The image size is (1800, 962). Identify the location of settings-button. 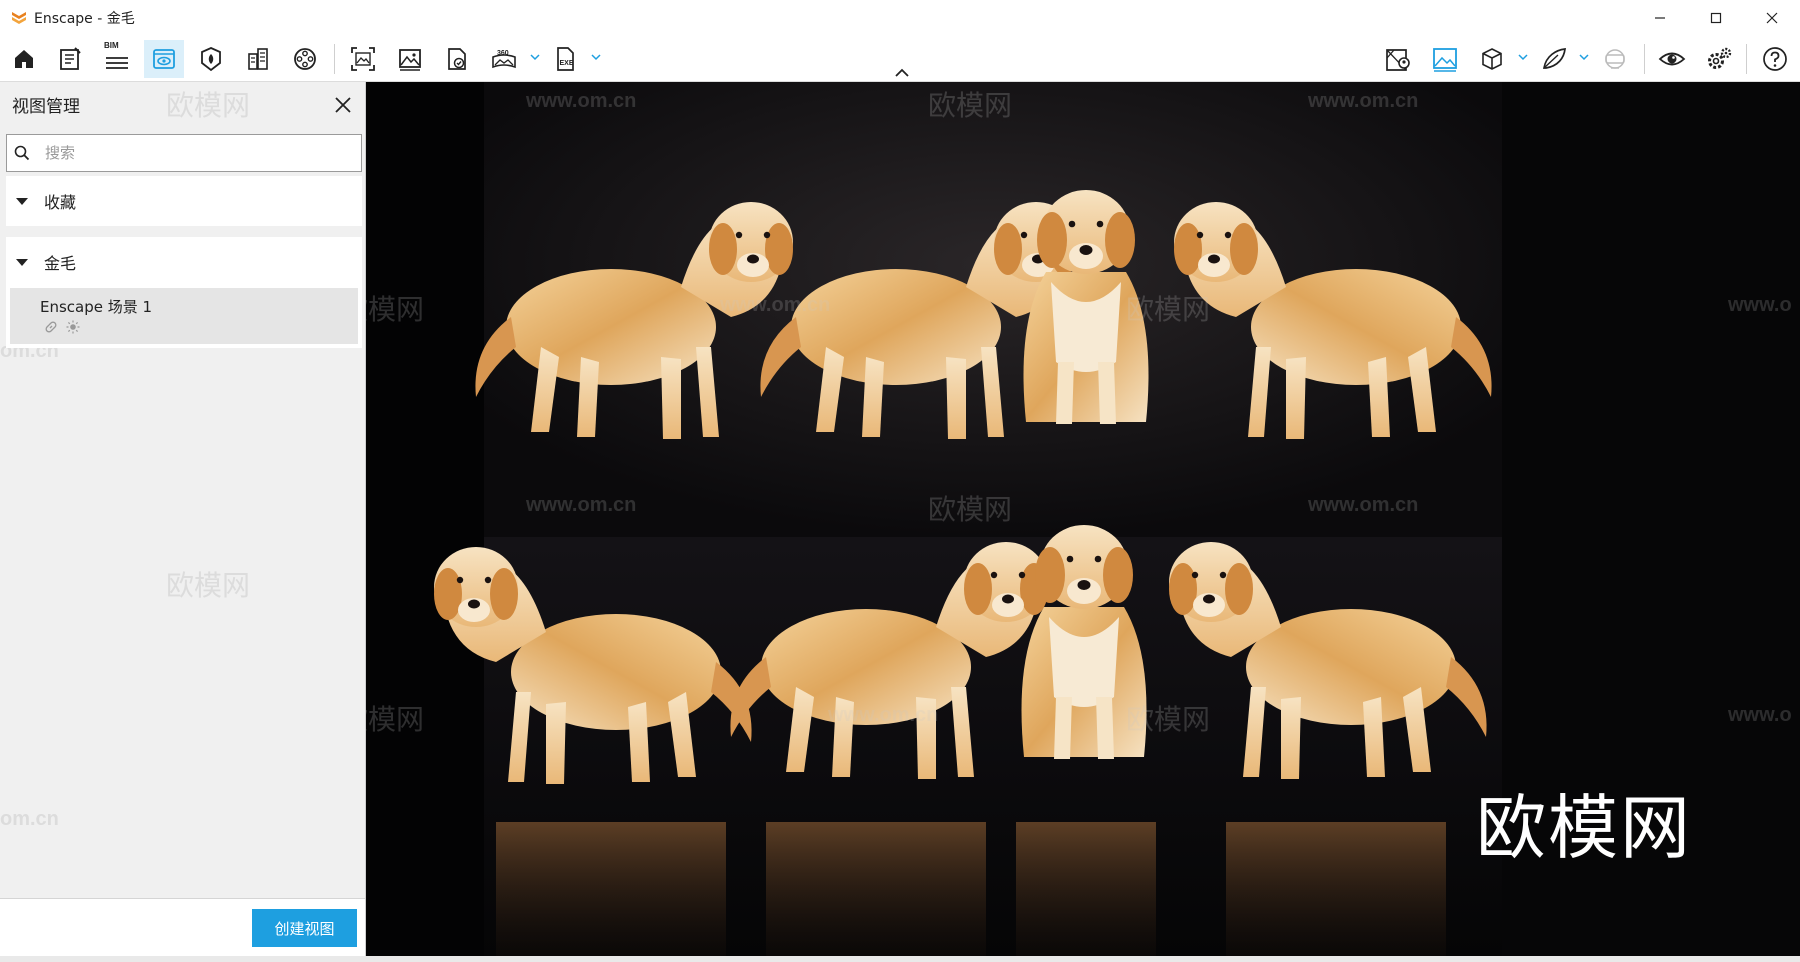
(1719, 59).